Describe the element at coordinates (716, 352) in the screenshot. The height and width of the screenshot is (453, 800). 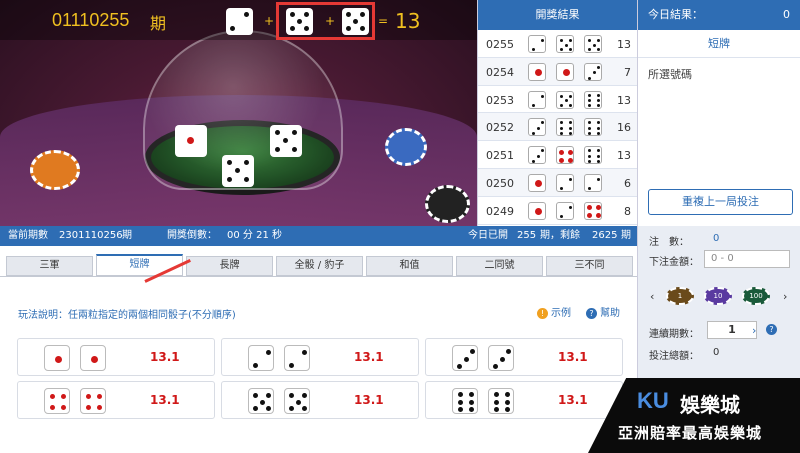
I see `total-value: 0` at that location.